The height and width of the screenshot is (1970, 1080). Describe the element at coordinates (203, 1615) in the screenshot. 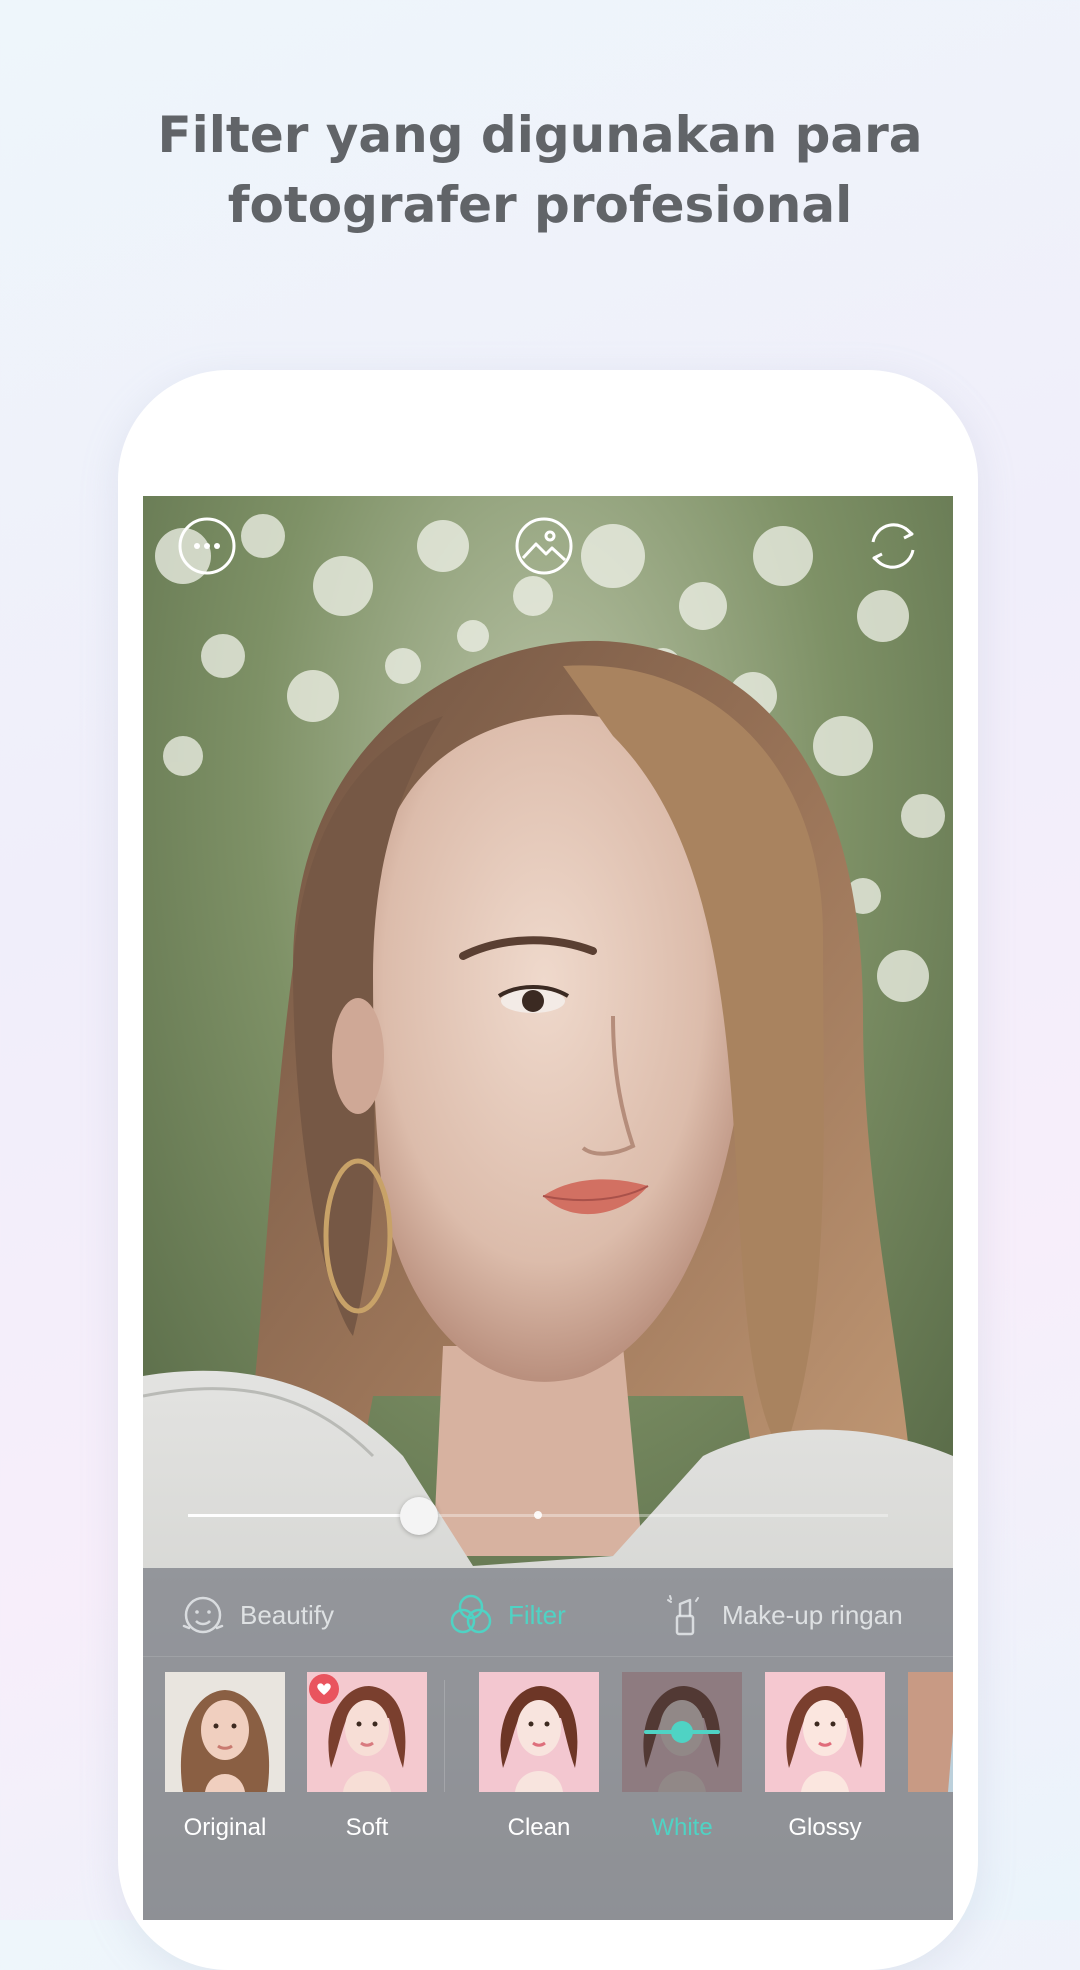

I see `face-icon` at that location.